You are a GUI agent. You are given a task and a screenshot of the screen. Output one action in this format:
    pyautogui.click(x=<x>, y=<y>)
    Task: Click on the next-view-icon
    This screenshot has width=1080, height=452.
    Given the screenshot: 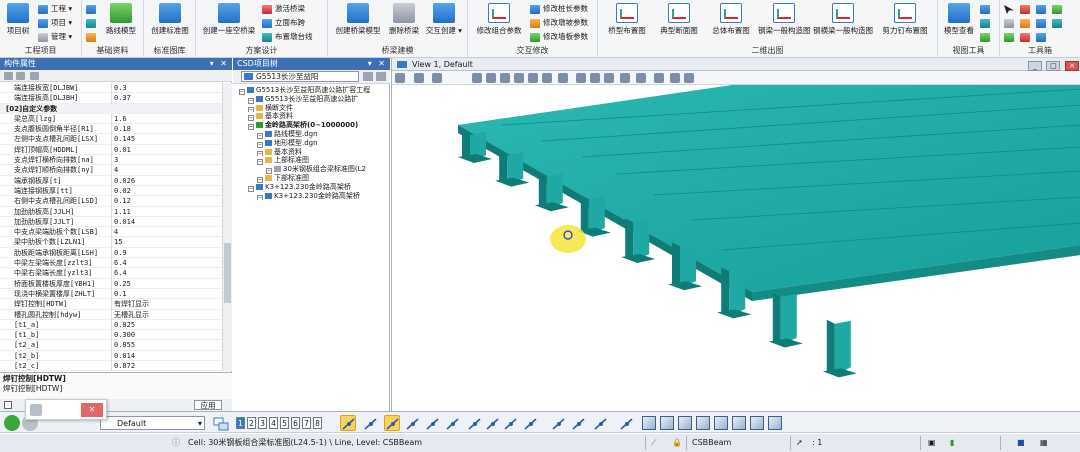 What is the action you would take?
    pyautogui.click(x=609, y=78)
    